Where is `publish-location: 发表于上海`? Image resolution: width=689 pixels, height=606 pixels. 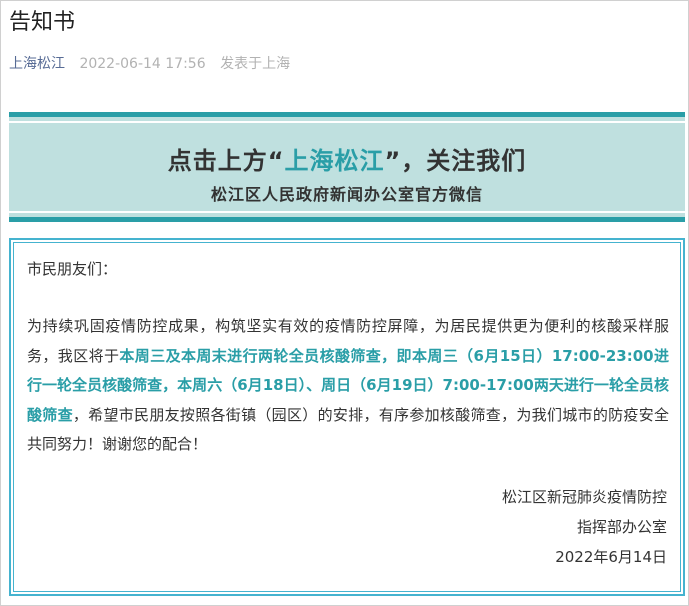
publish-location: 发表于上海 is located at coordinates (255, 64).